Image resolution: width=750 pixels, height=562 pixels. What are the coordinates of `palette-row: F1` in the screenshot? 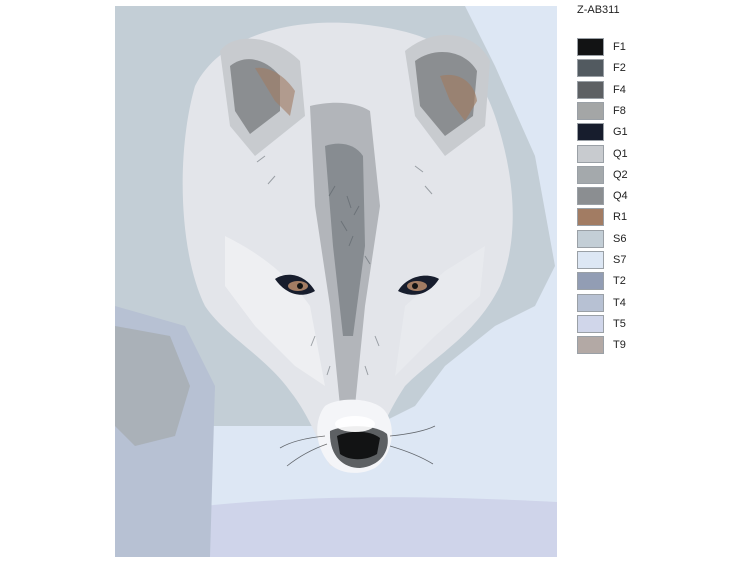 It's located at (616, 48).